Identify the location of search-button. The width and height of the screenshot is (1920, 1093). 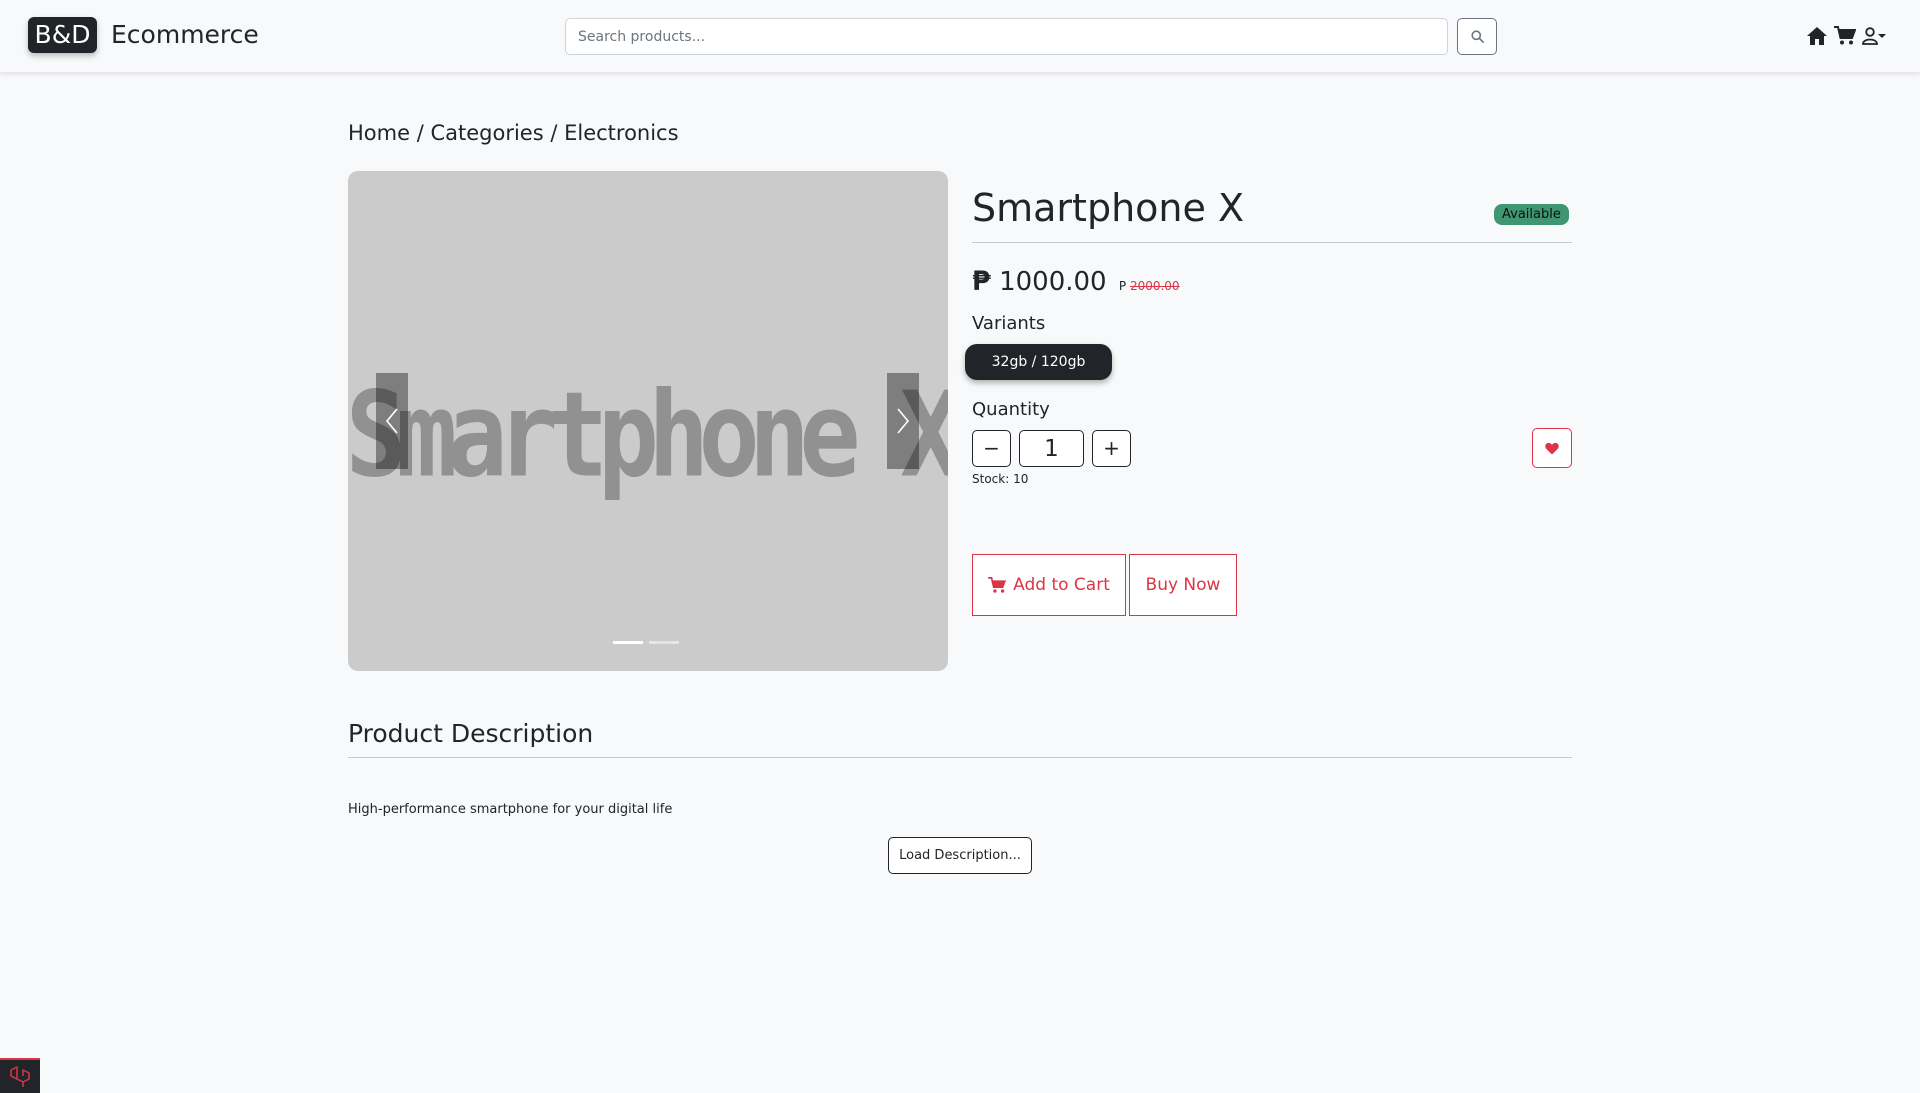
(1477, 36).